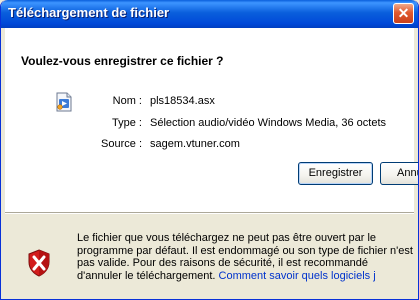  I want to click on save-button: Enregistrer, so click(335, 173).